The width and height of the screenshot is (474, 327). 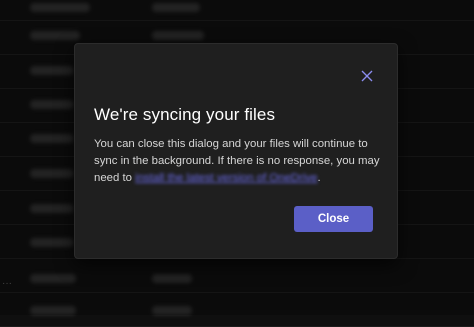 What do you see at coordinates (185, 114) in the screenshot?
I see `dialog-title: We're syncing your files` at bounding box center [185, 114].